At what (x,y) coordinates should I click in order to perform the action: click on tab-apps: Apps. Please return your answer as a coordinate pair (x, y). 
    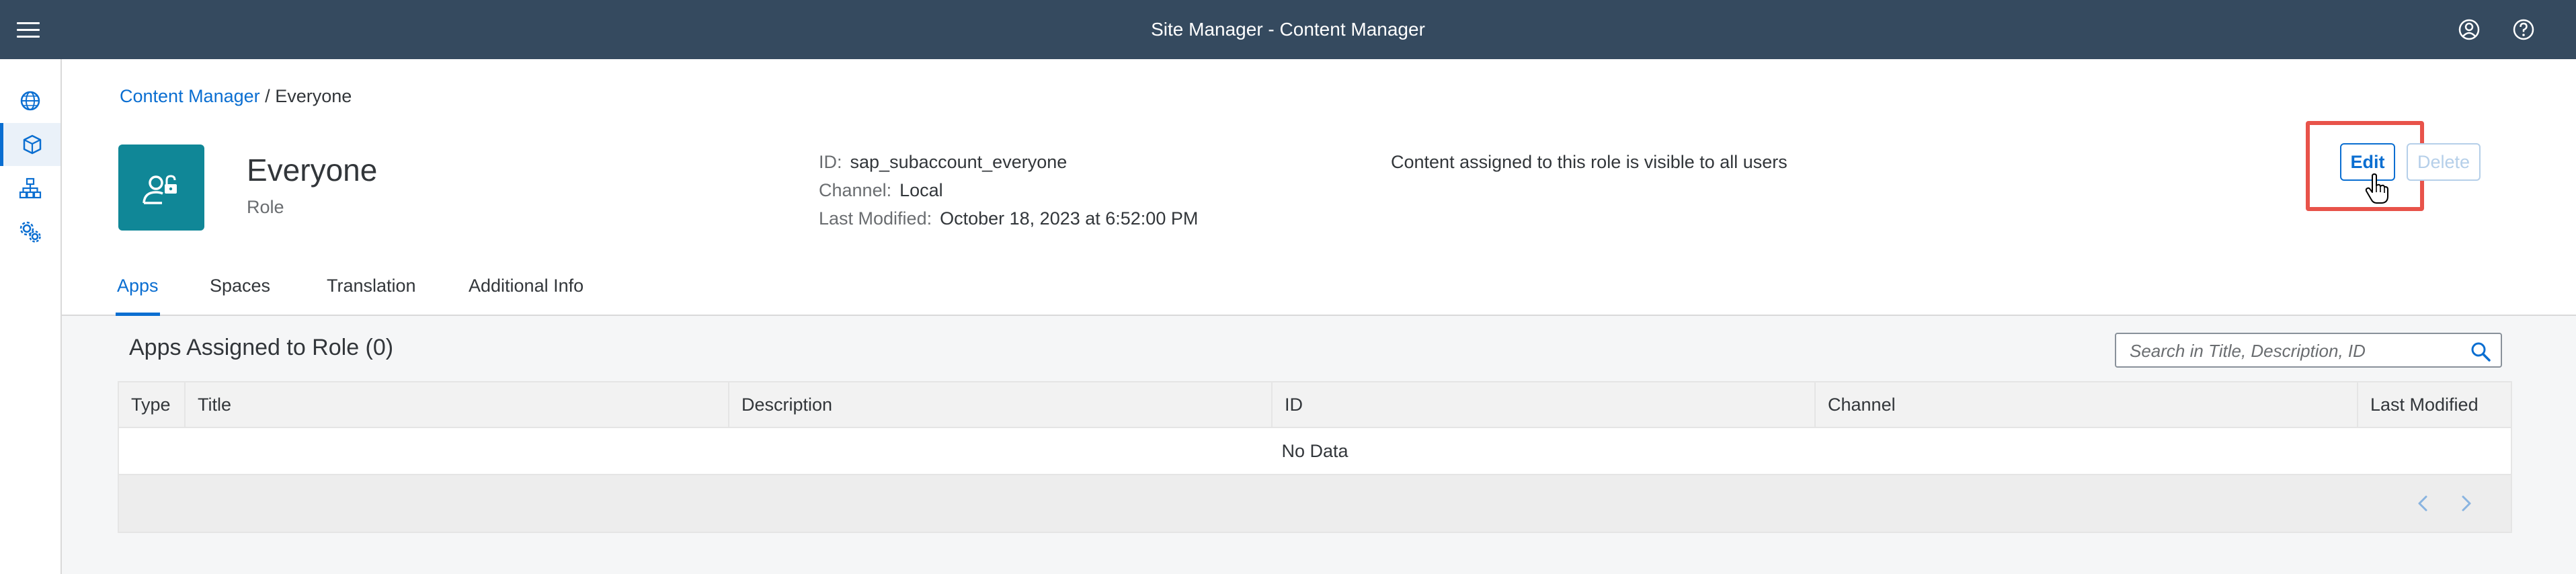
    Looking at the image, I should click on (138, 288).